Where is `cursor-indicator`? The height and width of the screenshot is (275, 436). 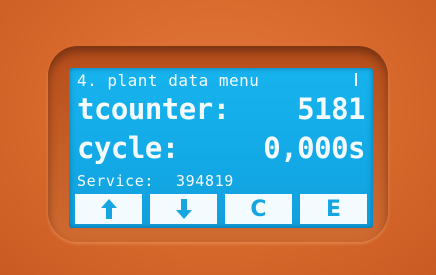 cursor-indicator is located at coordinates (356, 79).